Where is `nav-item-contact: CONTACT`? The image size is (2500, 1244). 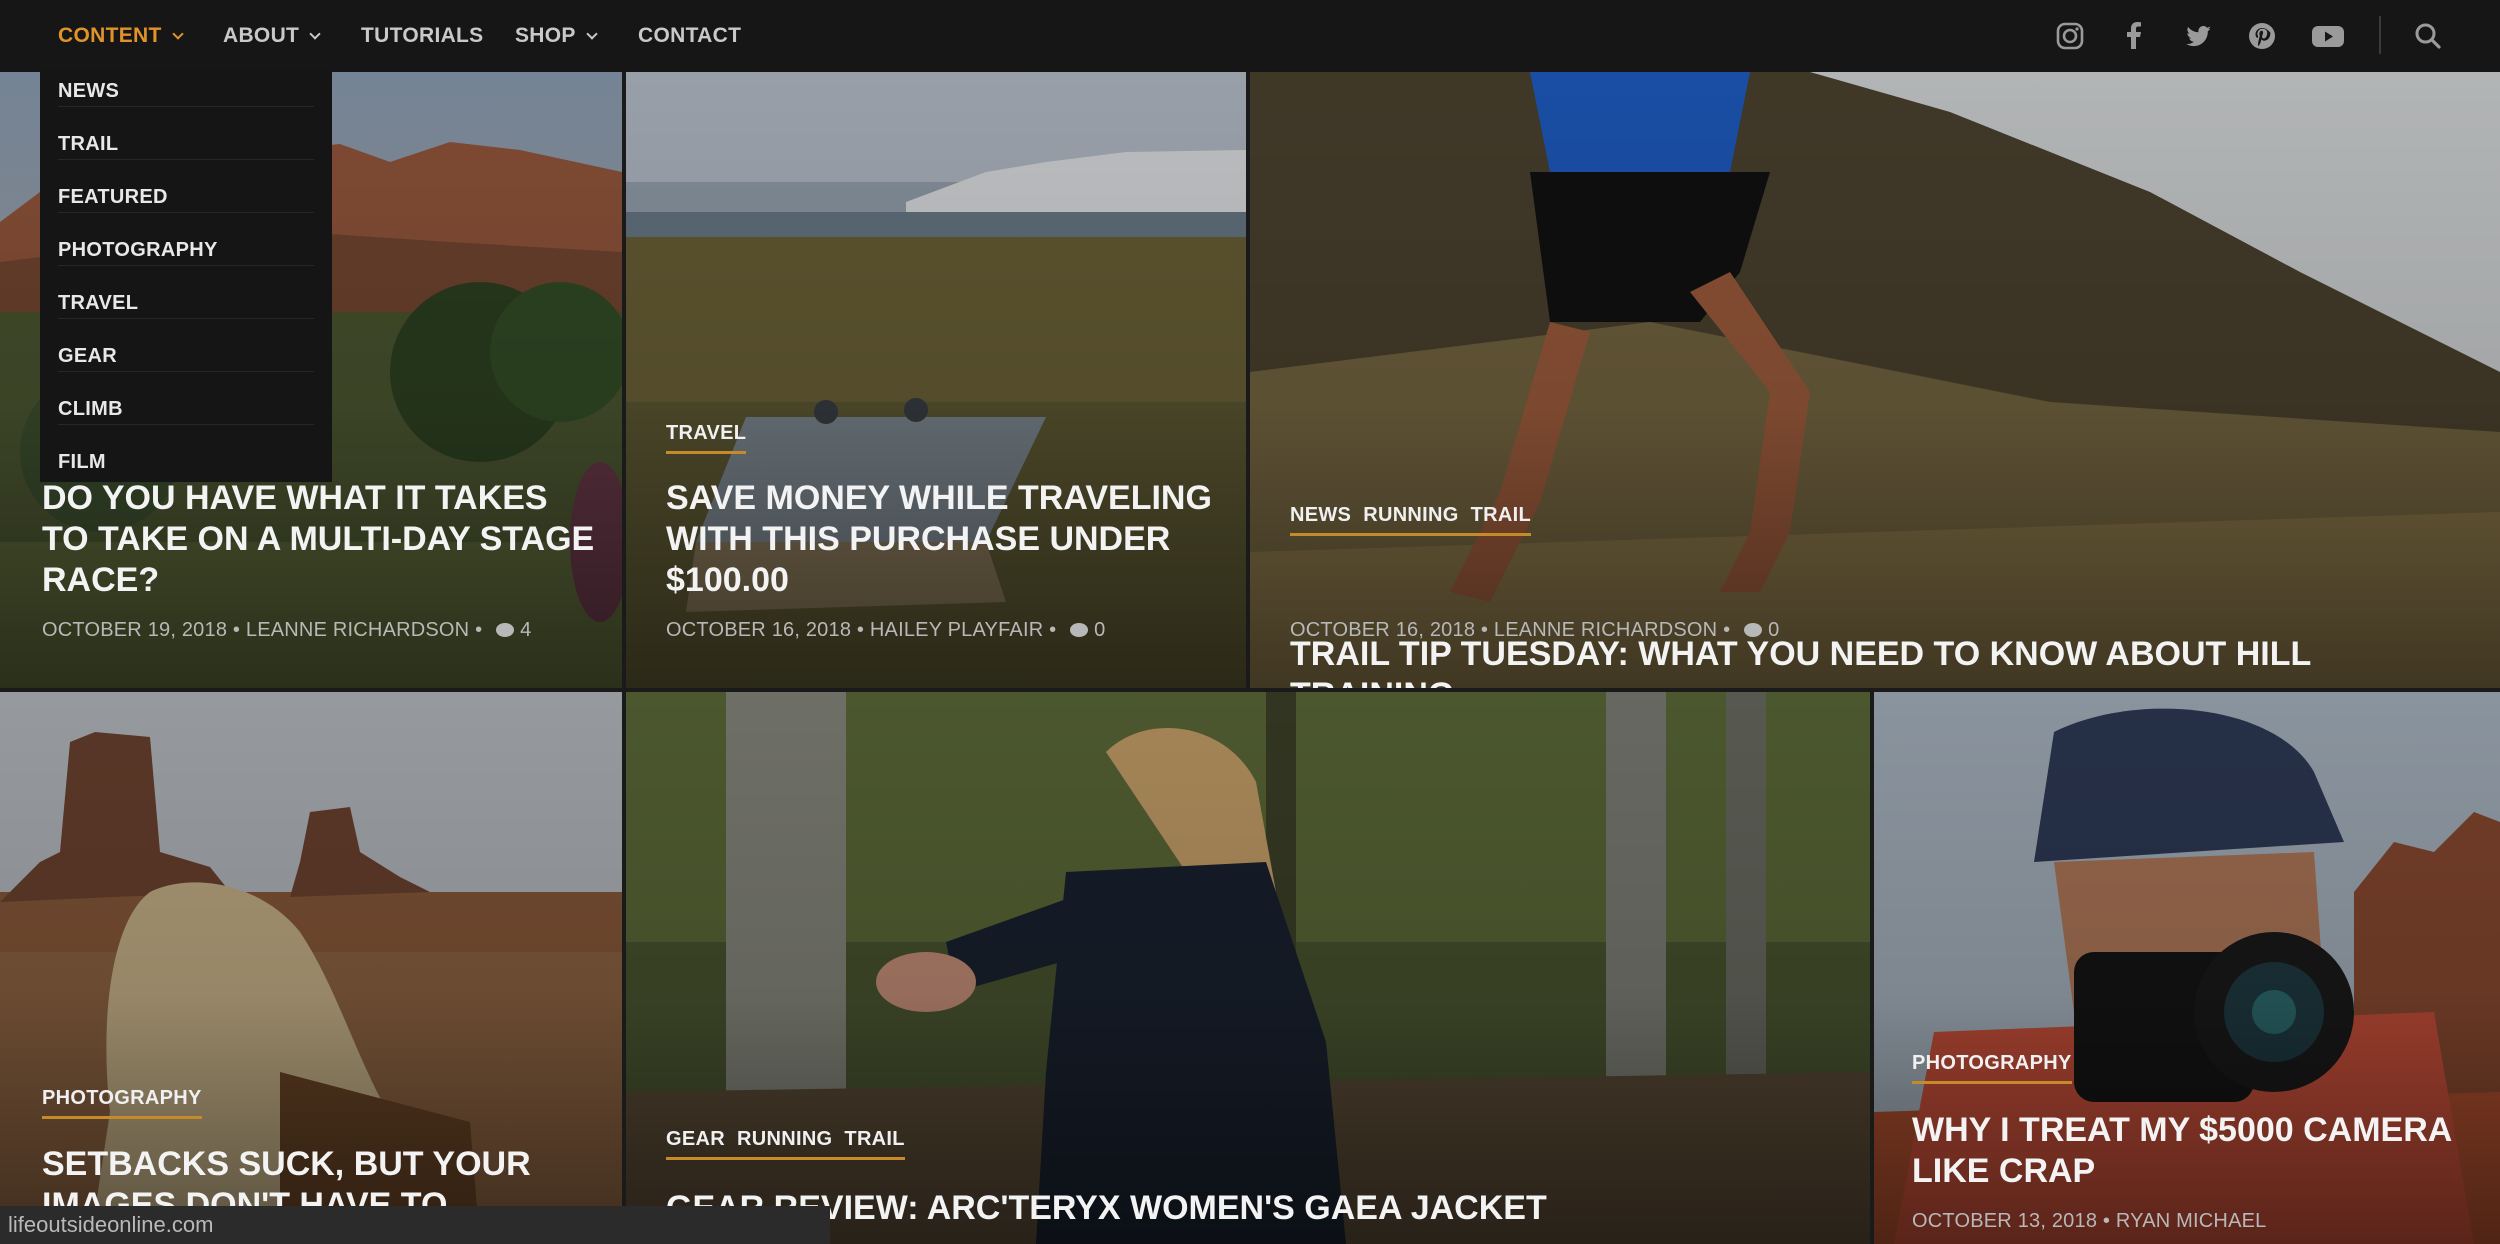
nav-item-contact: CONTACT is located at coordinates (689, 36).